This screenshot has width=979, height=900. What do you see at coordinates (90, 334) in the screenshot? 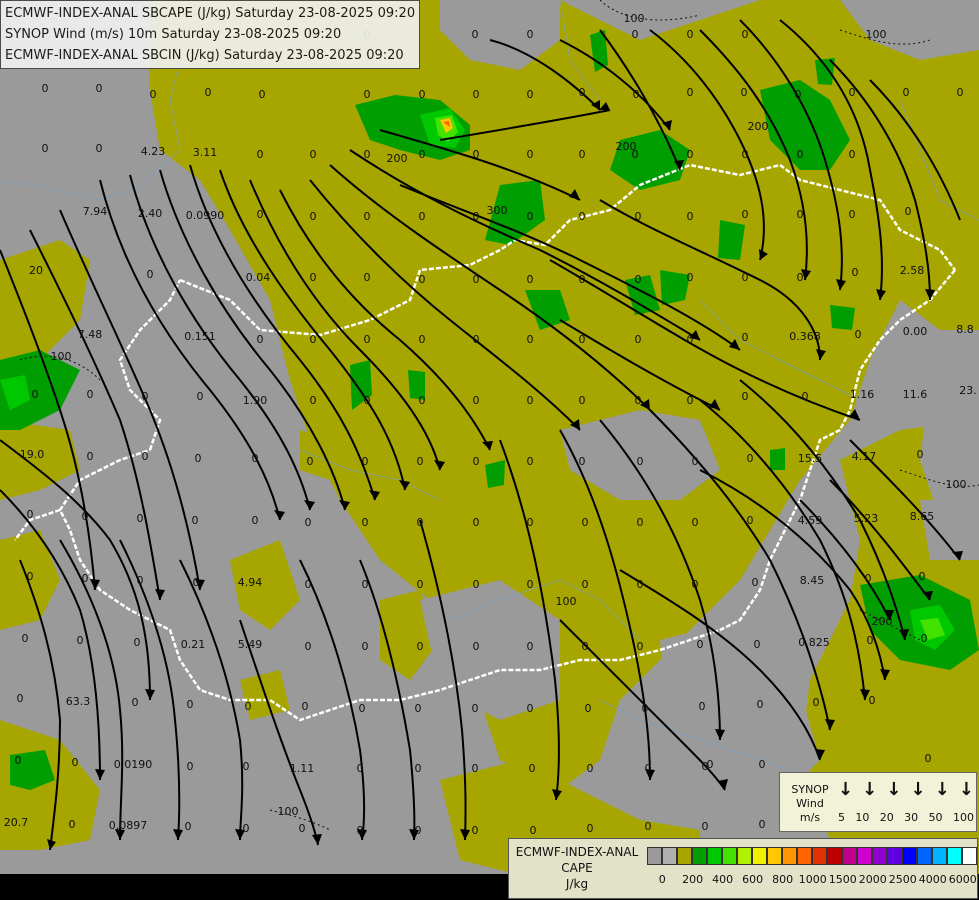
I see `grid-value-label: 7.48` at bounding box center [90, 334].